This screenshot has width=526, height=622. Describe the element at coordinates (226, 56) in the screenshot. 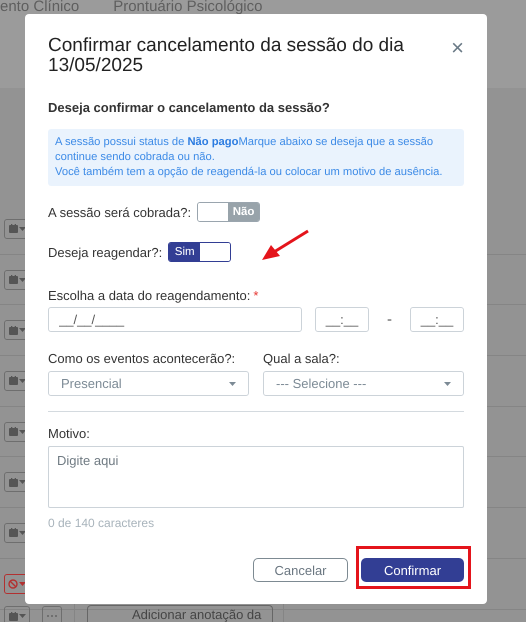

I see `dialog-title: Confirmar cancelamento da sessão do dia 13/05/2025` at that location.